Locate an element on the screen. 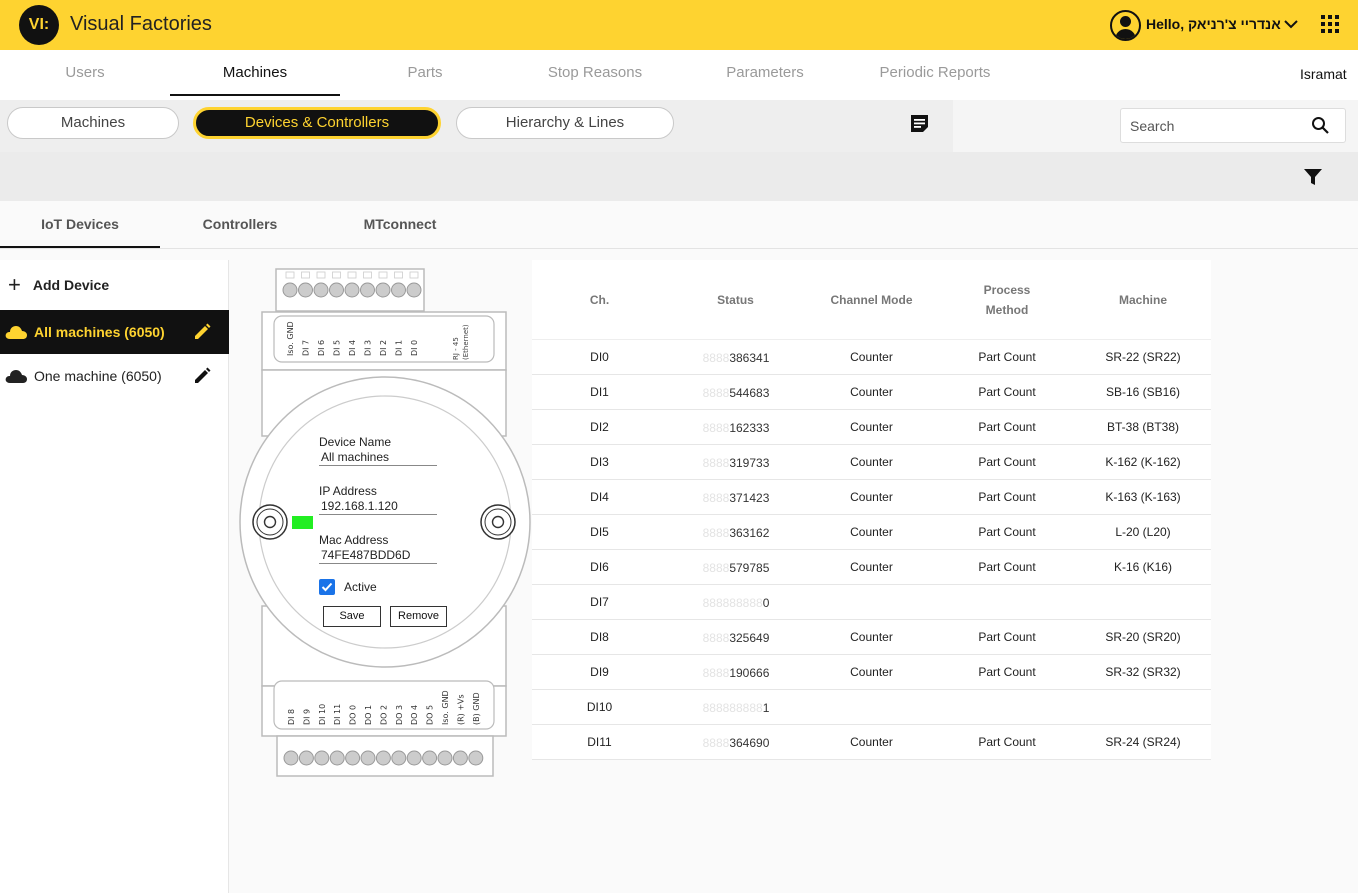  cell-channel: DI3 is located at coordinates (599, 462).